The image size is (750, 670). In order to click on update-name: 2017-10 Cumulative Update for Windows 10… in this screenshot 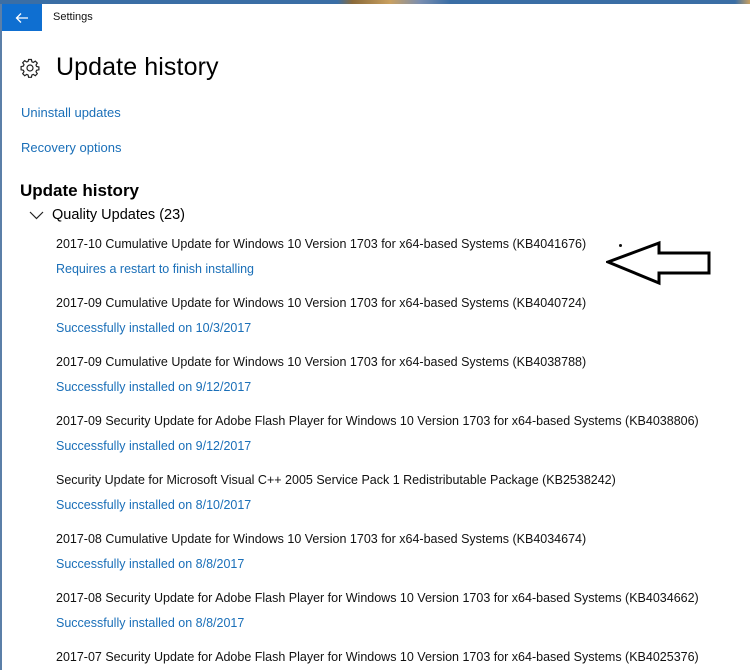, I will do `click(321, 244)`.